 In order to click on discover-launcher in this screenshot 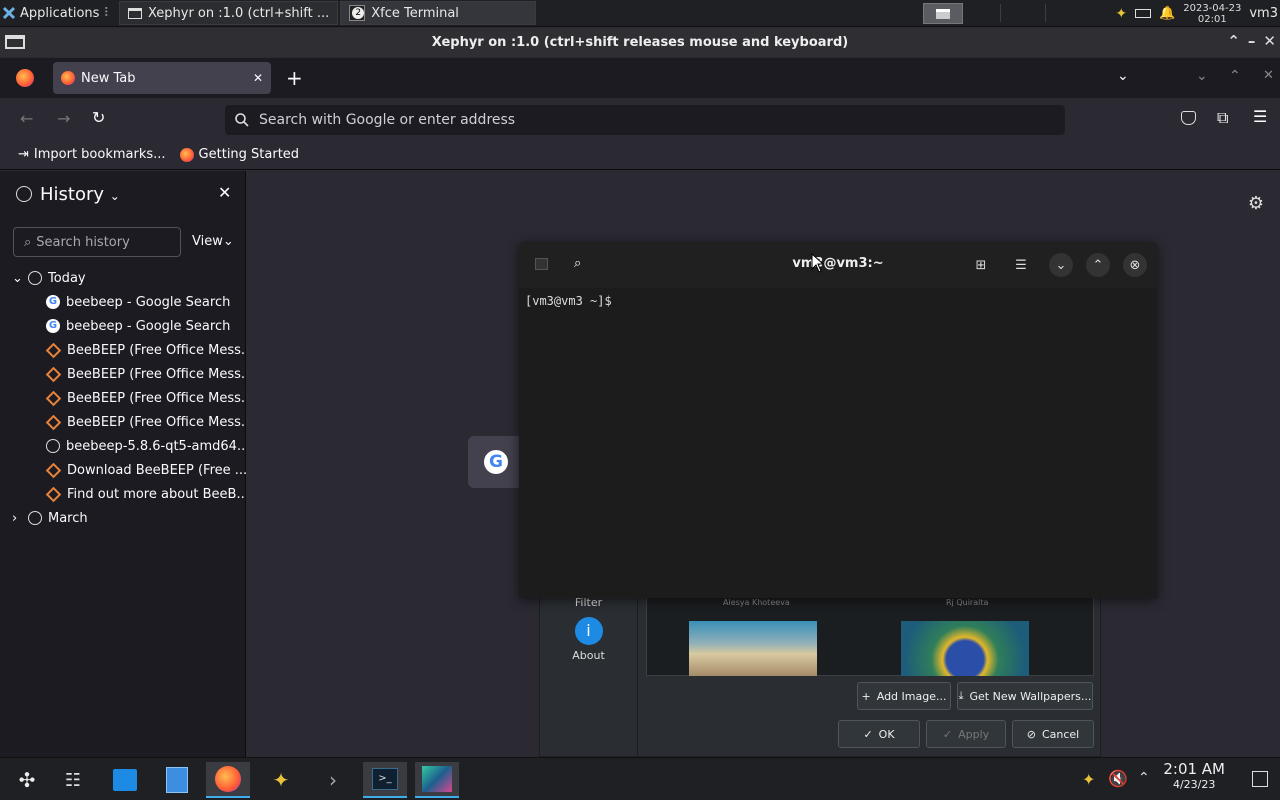, I will do `click(125, 780)`.